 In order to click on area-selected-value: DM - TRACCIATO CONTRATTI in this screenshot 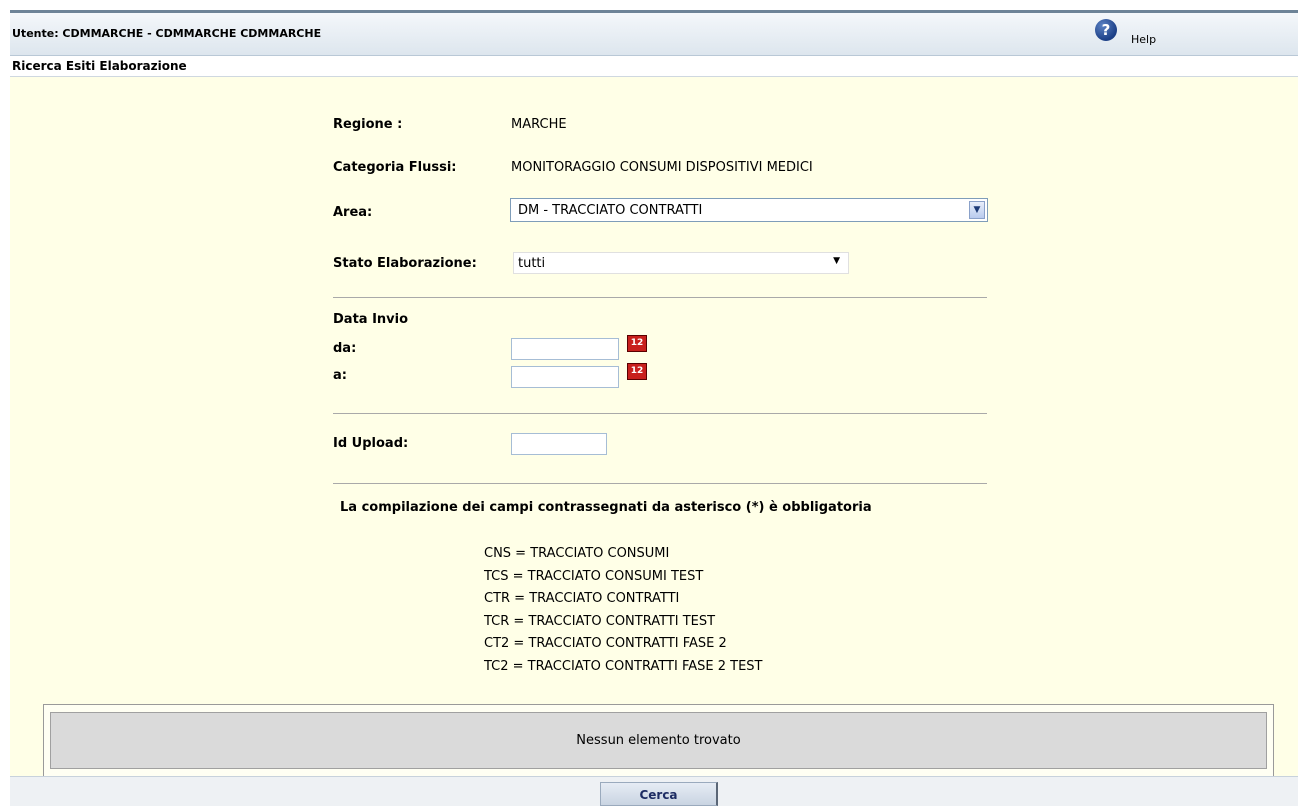, I will do `click(610, 210)`.